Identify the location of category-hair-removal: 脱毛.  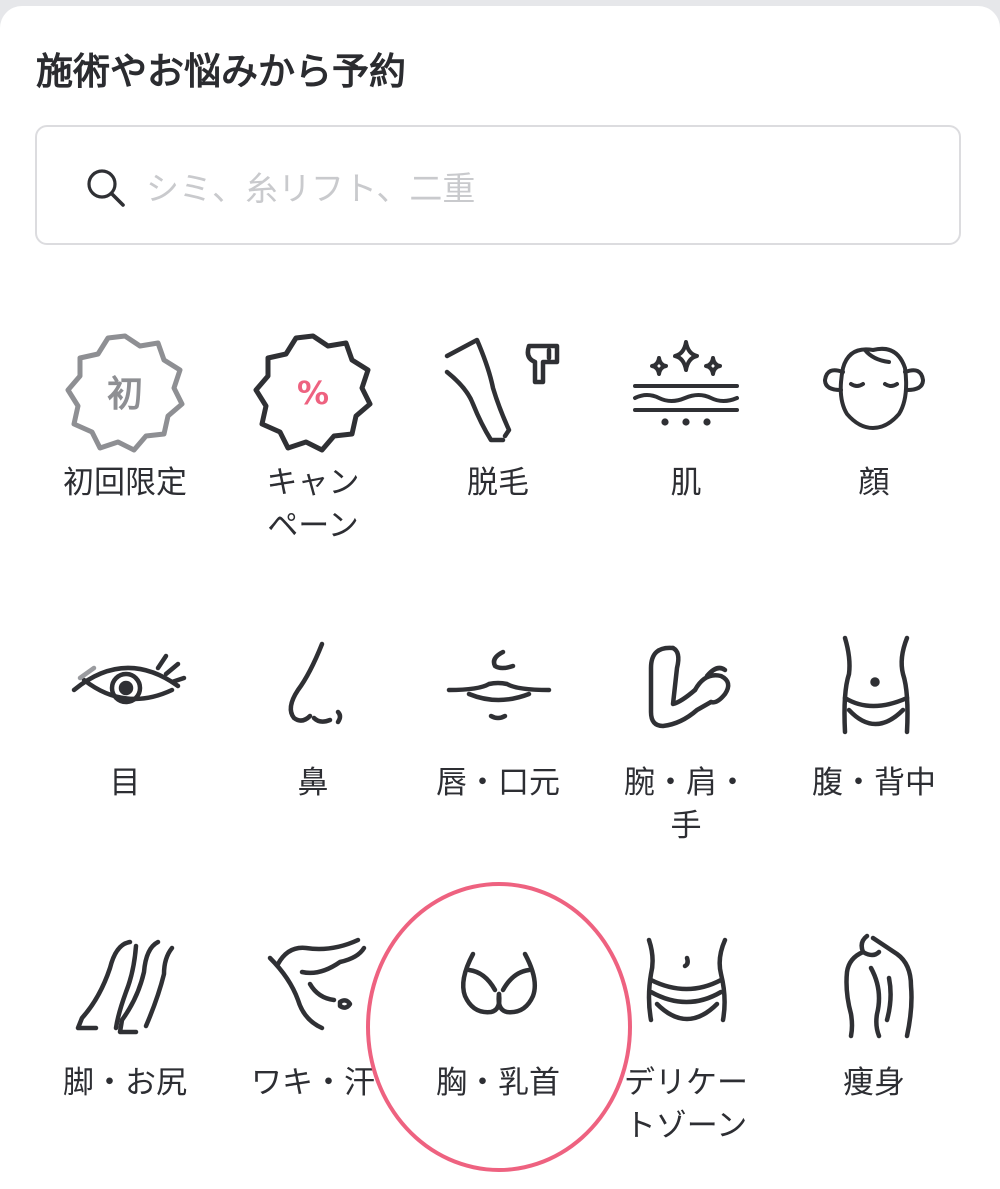
(498, 453).